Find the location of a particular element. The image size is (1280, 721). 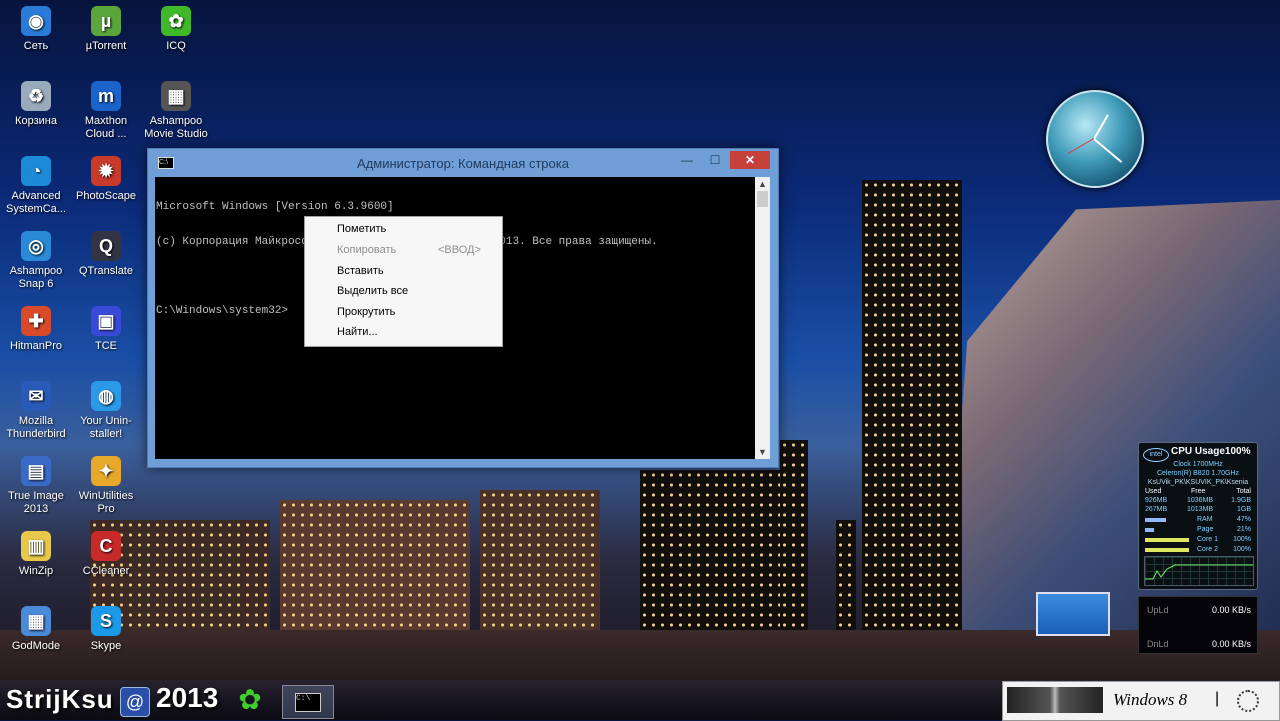

desktop-icon: ✹ PhotoScape is located at coordinates (106, 179).